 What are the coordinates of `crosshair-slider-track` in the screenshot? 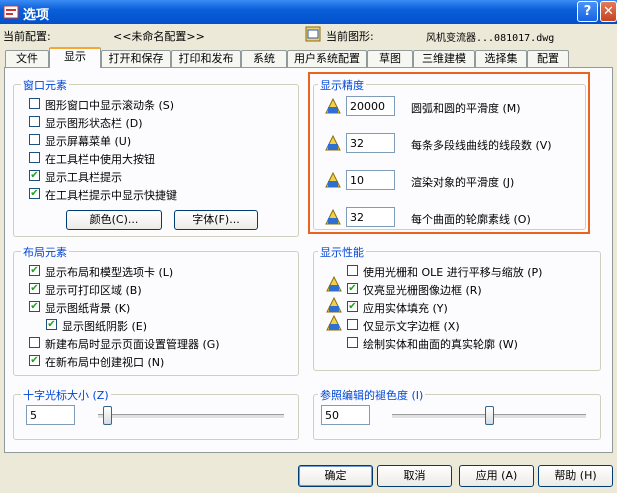 It's located at (191, 416).